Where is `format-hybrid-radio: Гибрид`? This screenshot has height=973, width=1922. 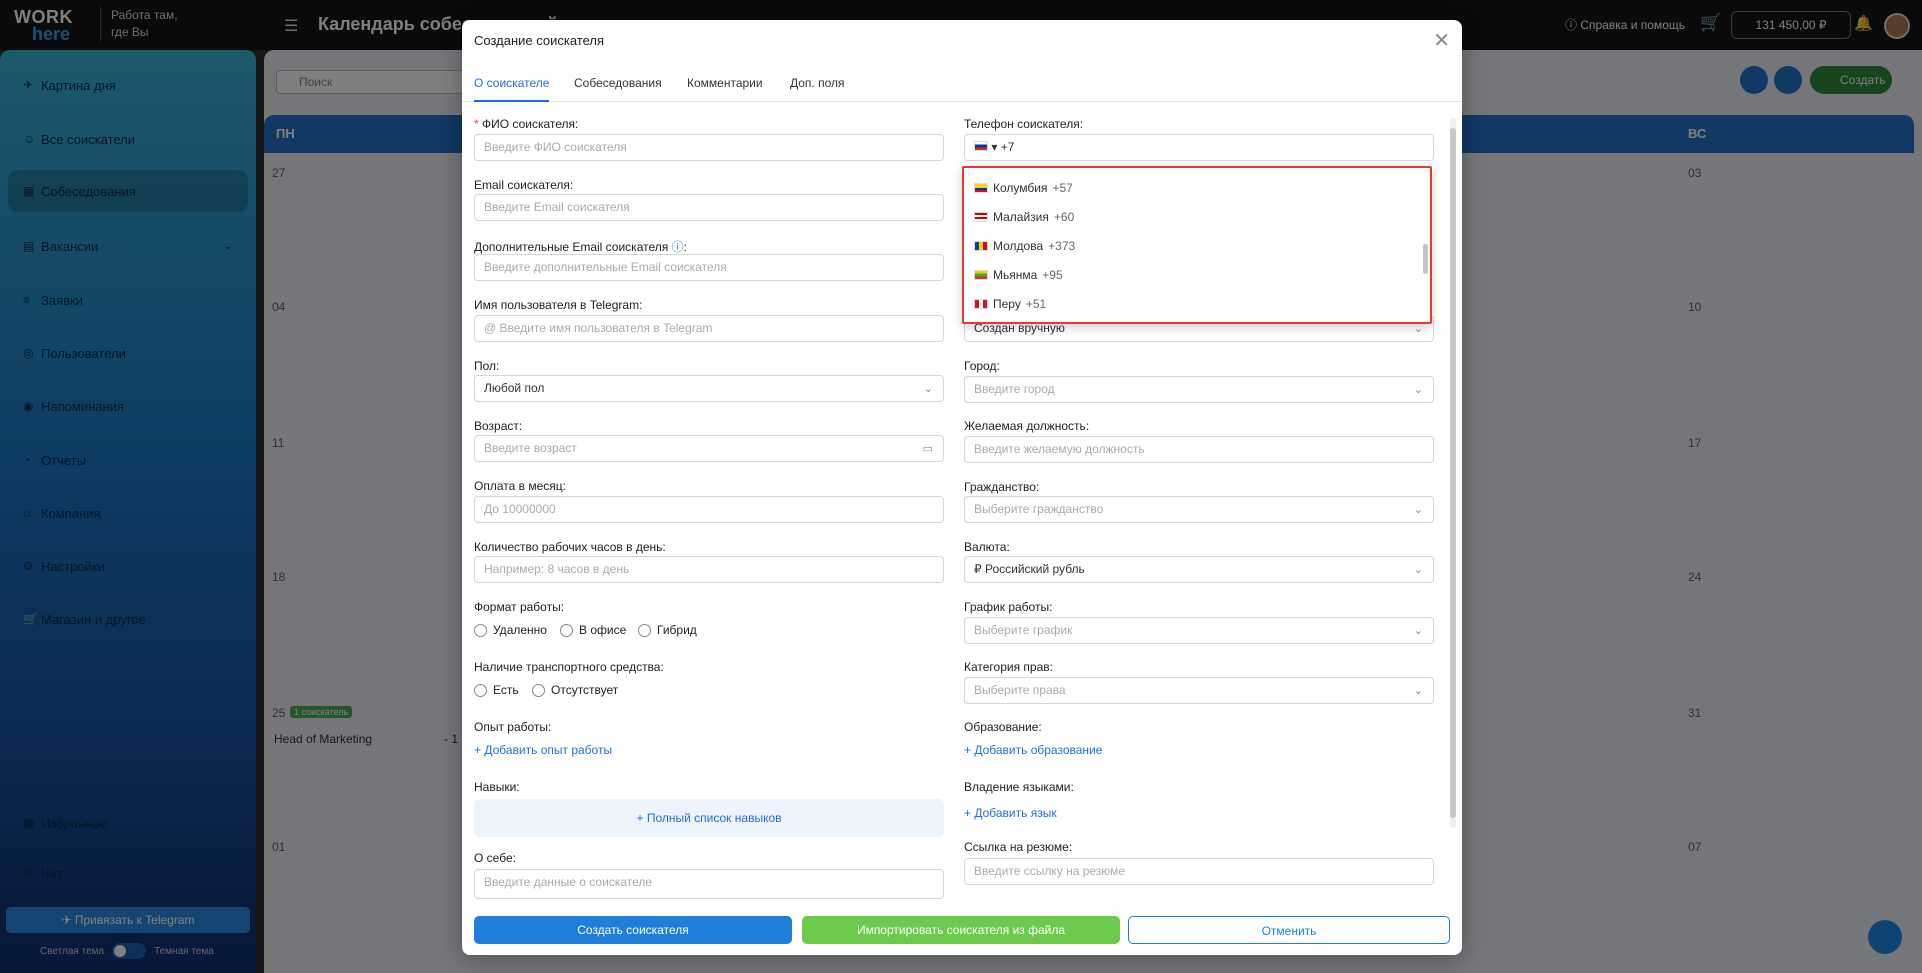
format-hybrid-radio: Гибрид is located at coordinates (667, 630).